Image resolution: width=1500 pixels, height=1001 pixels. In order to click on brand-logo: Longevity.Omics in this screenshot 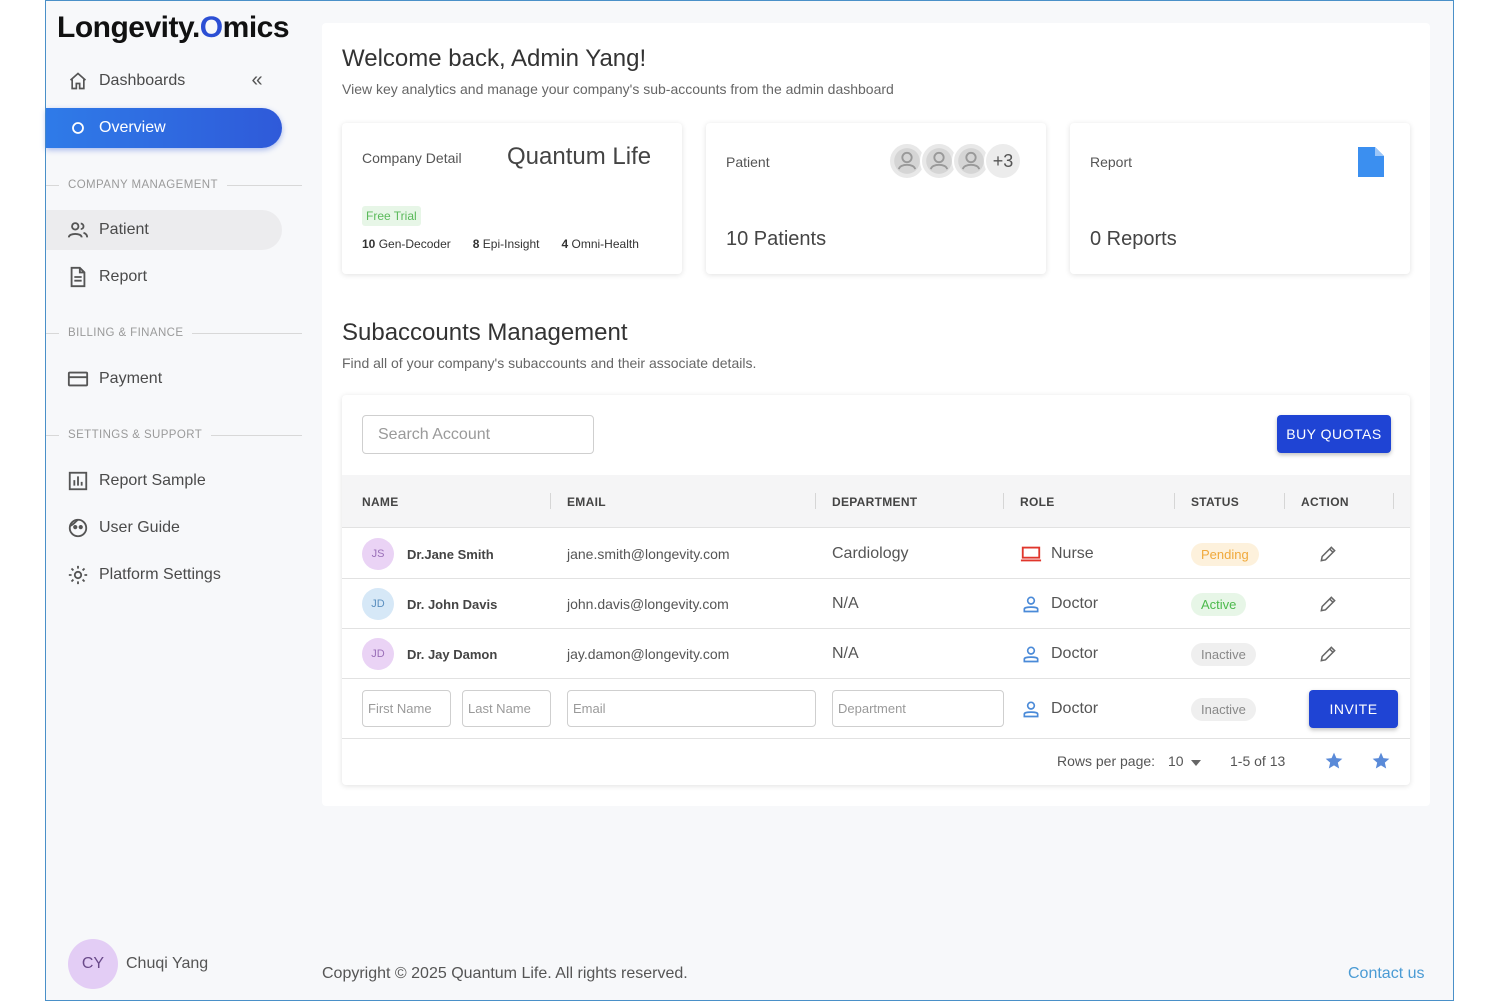, I will do `click(173, 27)`.